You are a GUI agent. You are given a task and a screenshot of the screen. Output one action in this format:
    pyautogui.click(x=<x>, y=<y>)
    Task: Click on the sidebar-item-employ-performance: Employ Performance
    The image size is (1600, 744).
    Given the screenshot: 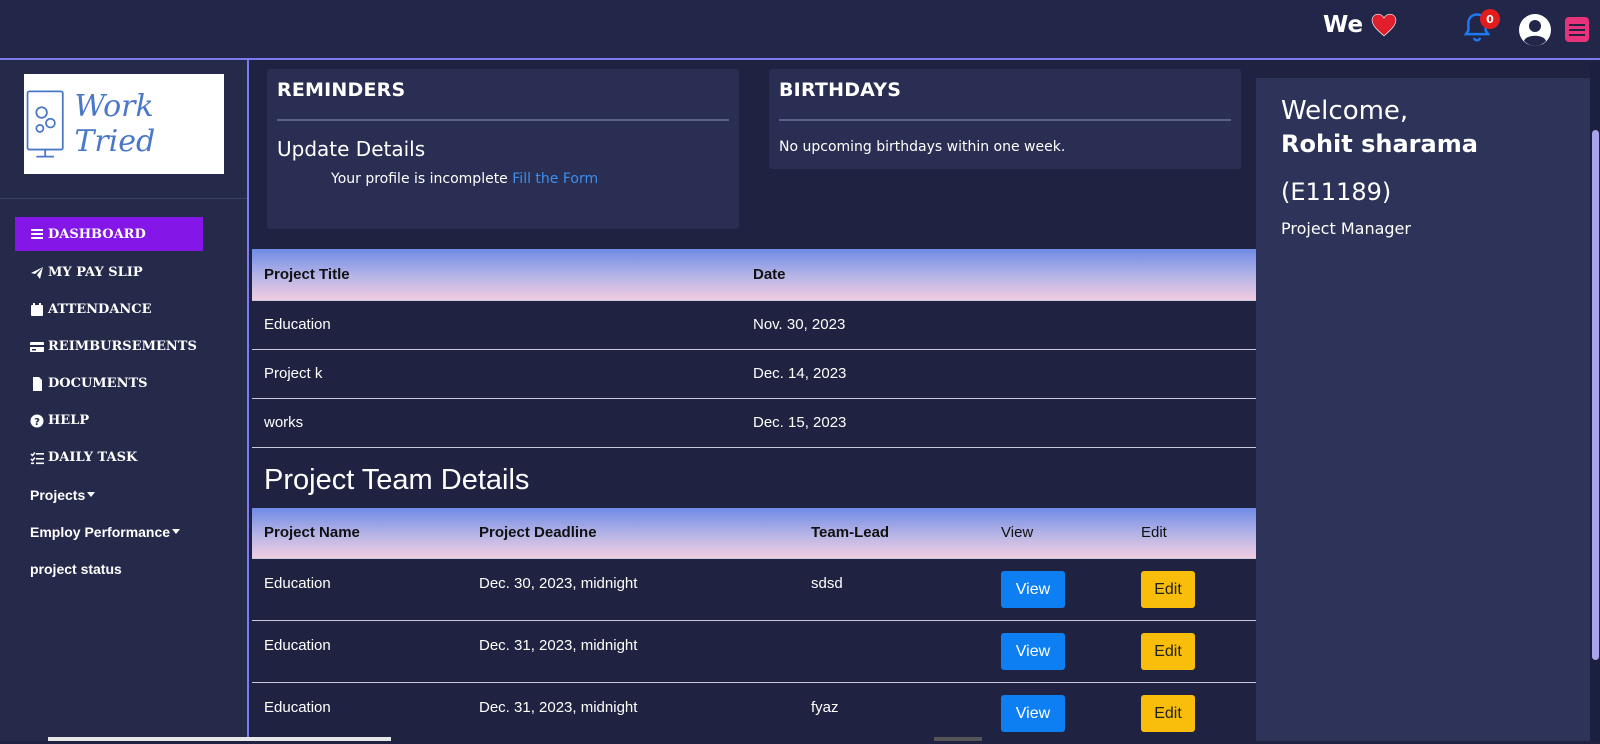 What is the action you would take?
    pyautogui.click(x=125, y=531)
    